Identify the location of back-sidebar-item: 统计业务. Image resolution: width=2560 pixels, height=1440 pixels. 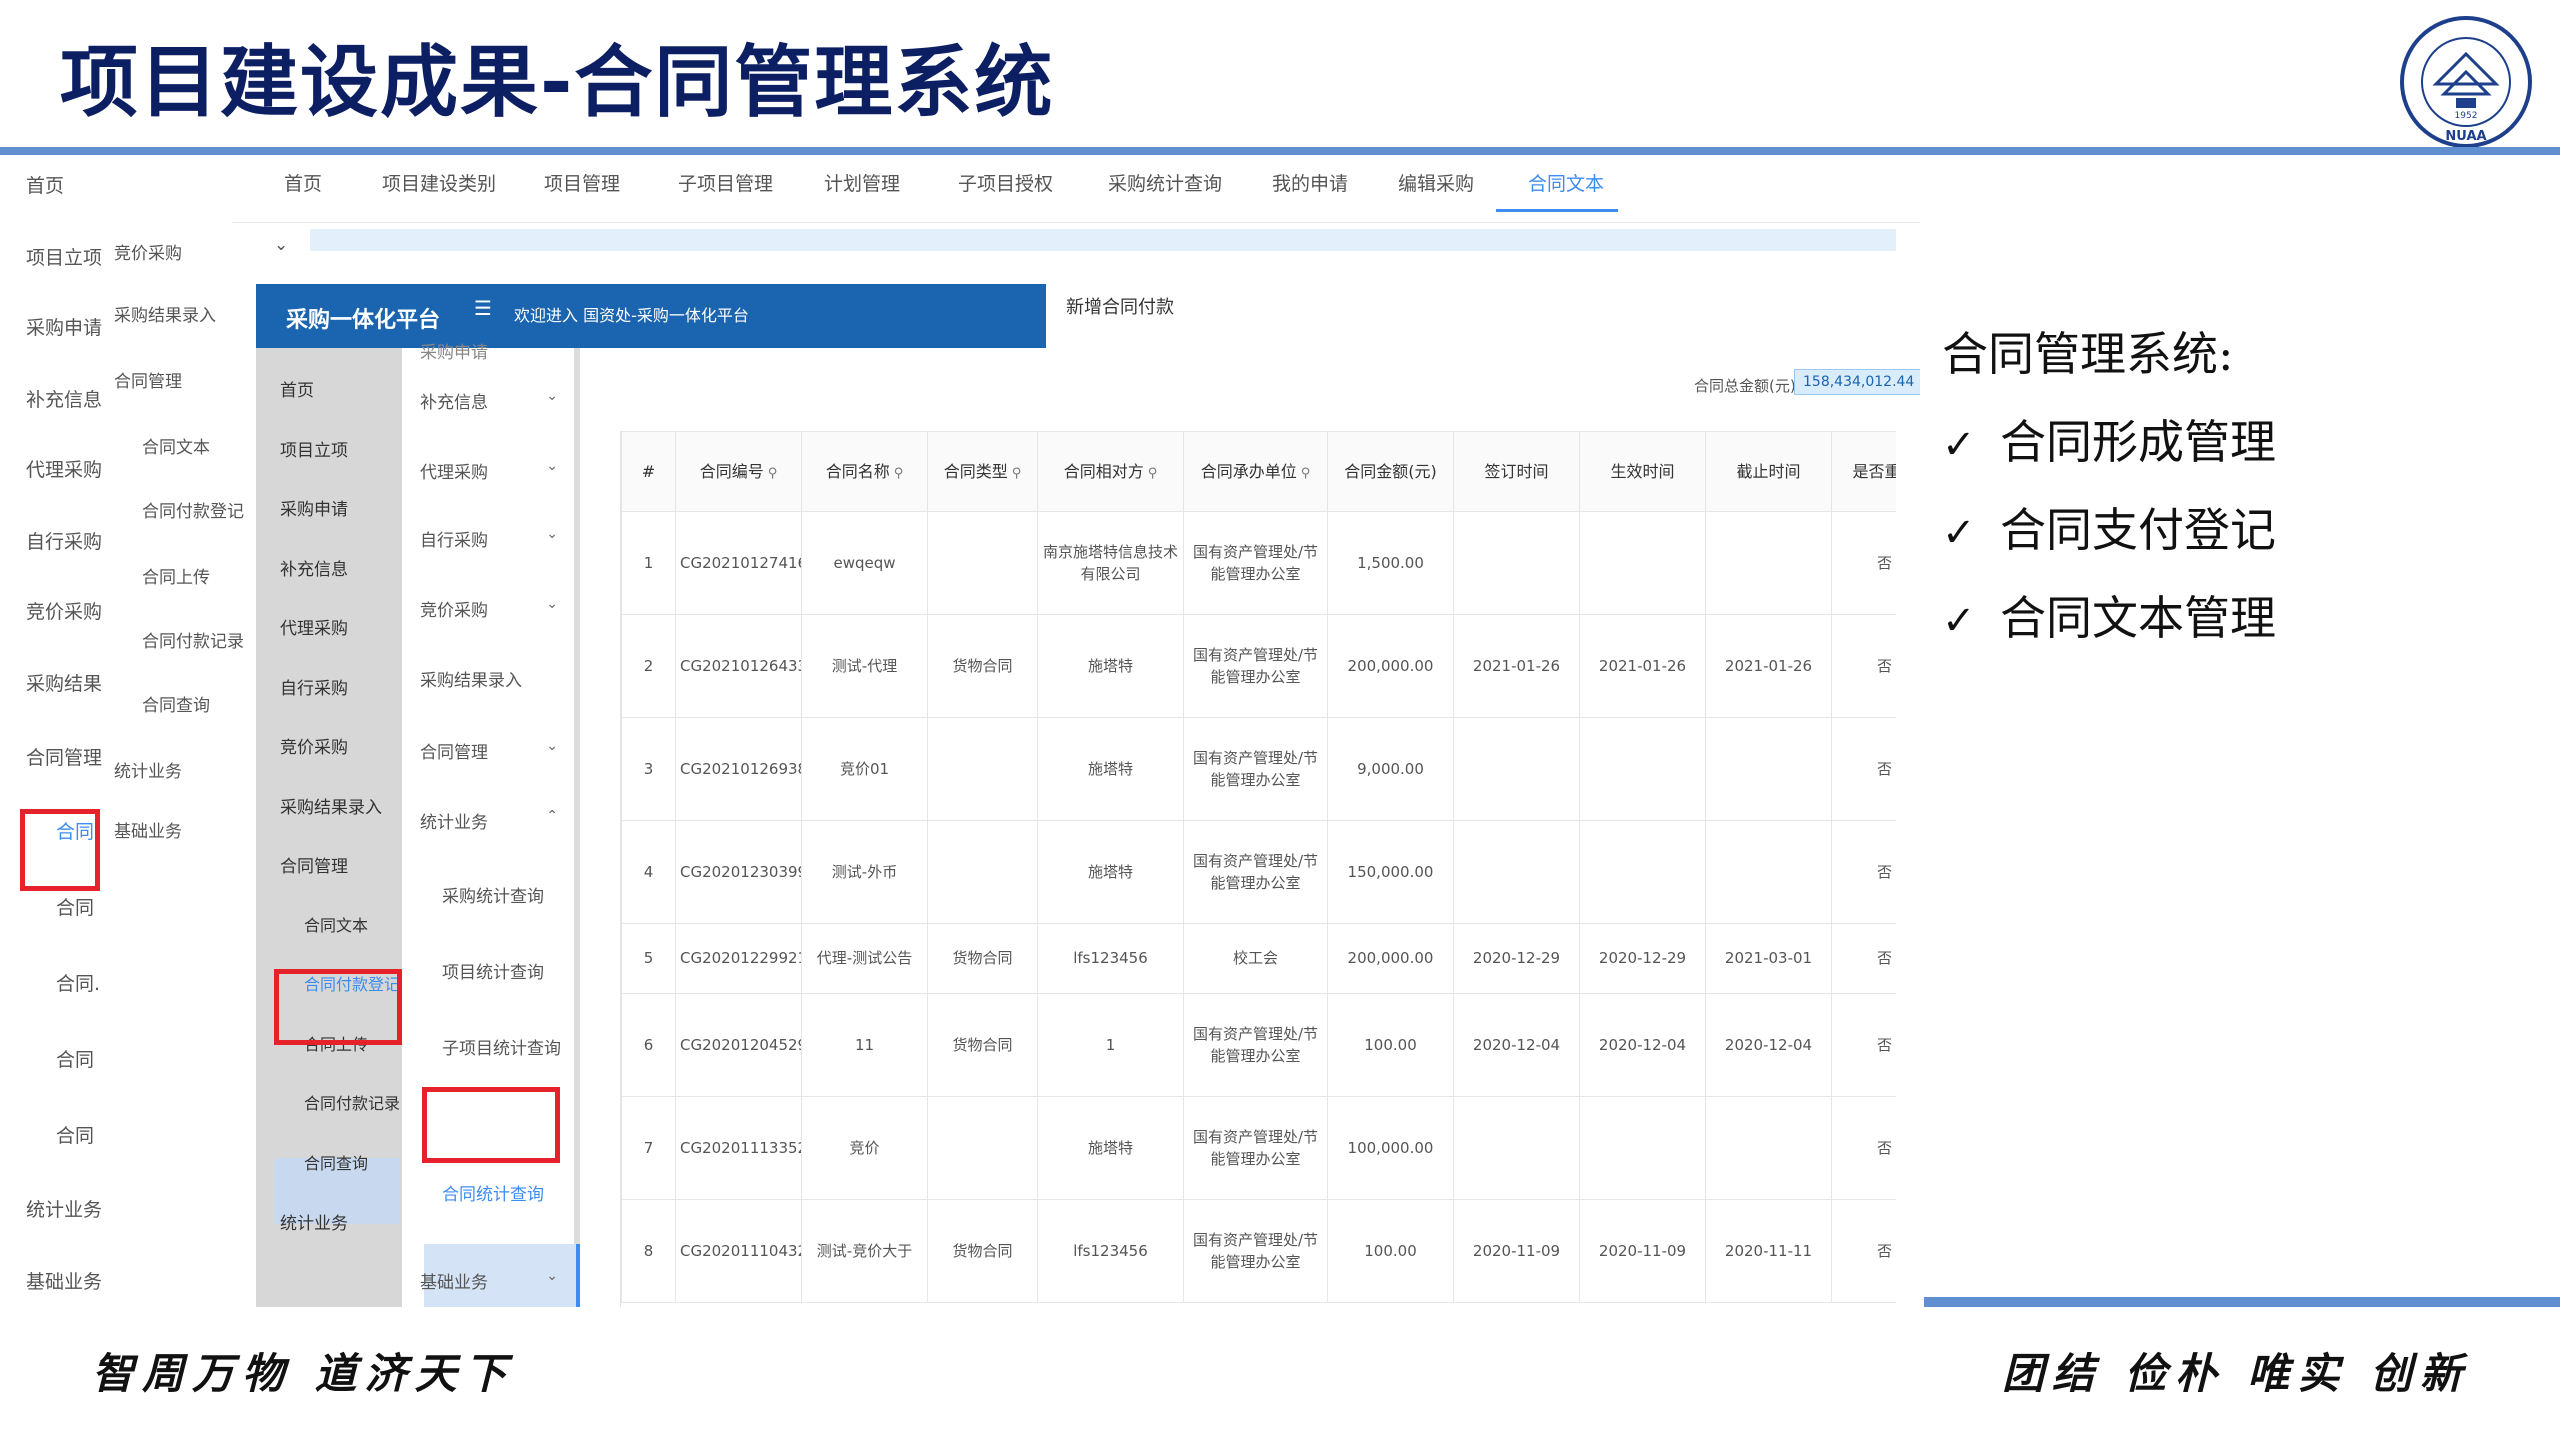
(64, 1208).